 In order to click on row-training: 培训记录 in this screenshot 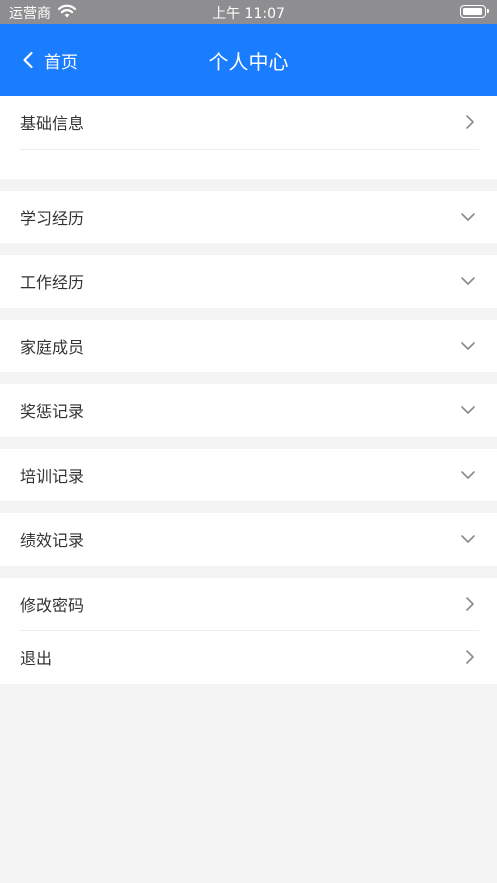, I will do `click(248, 475)`.